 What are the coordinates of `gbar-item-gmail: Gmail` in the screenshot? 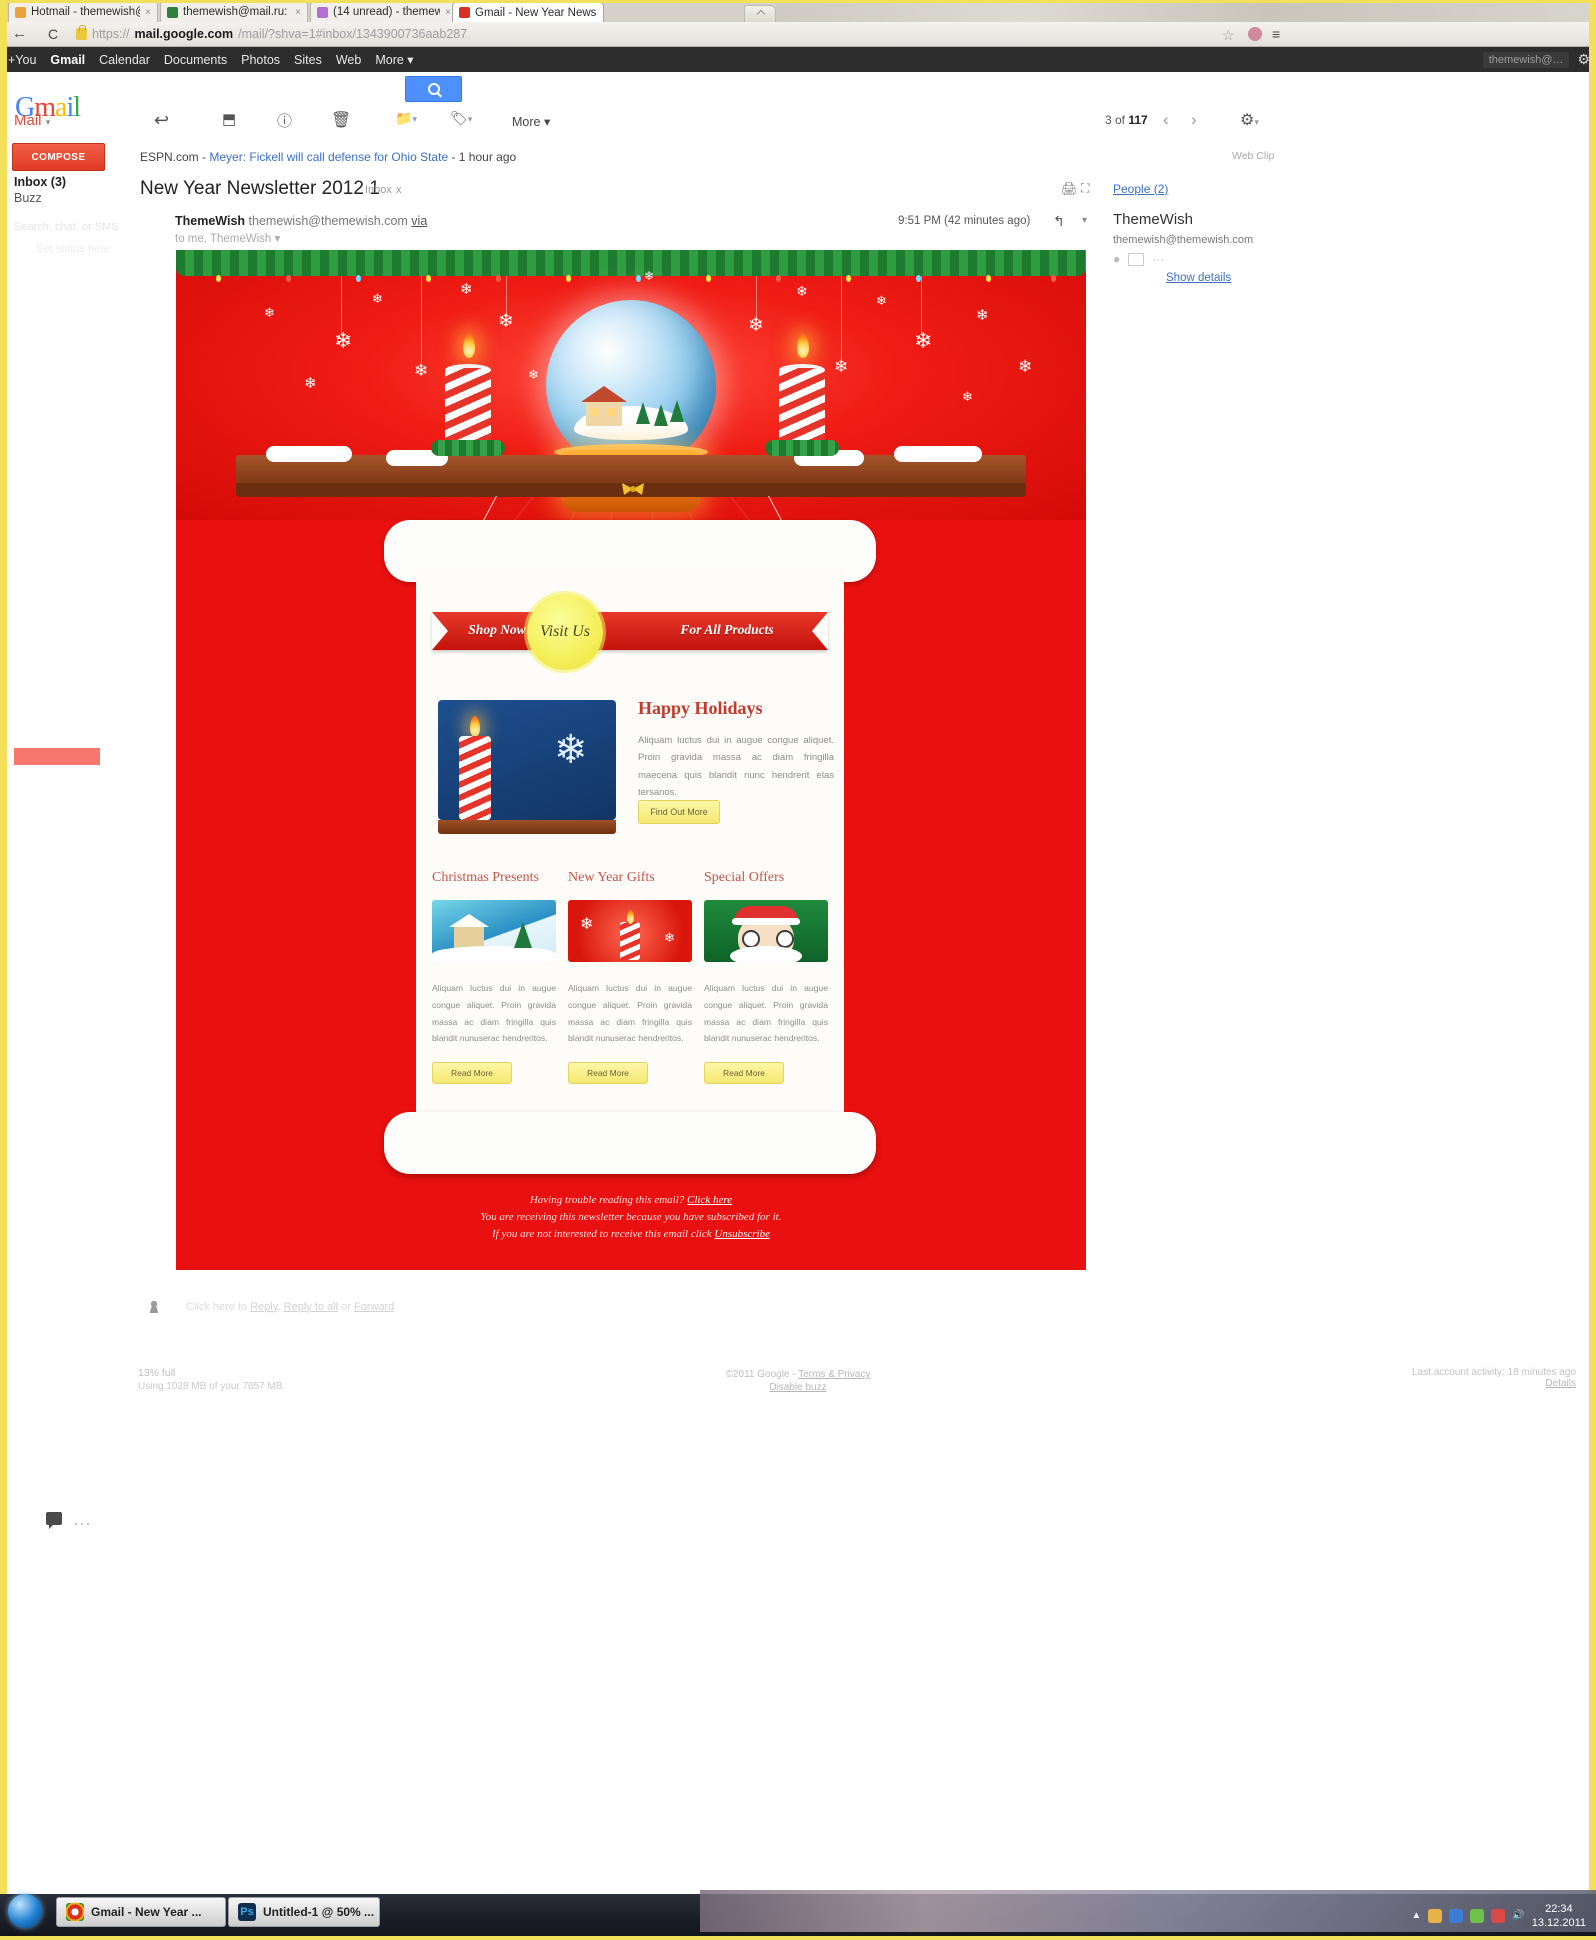 It's located at (67, 60).